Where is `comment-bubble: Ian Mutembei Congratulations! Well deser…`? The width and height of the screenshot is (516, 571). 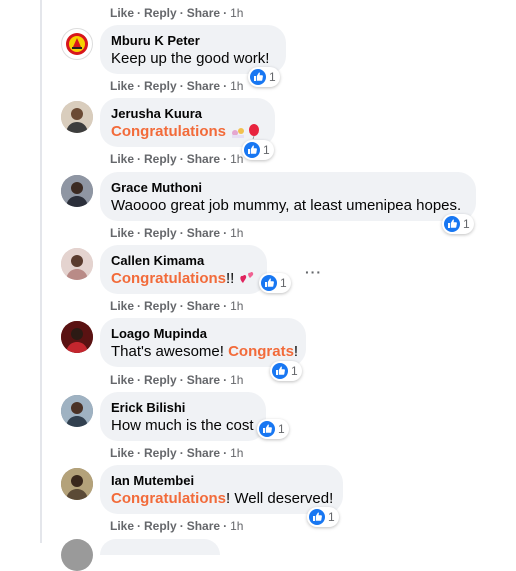
comment-bubble: Ian Mutembei Congratulations! Well deser… is located at coordinates (221, 489).